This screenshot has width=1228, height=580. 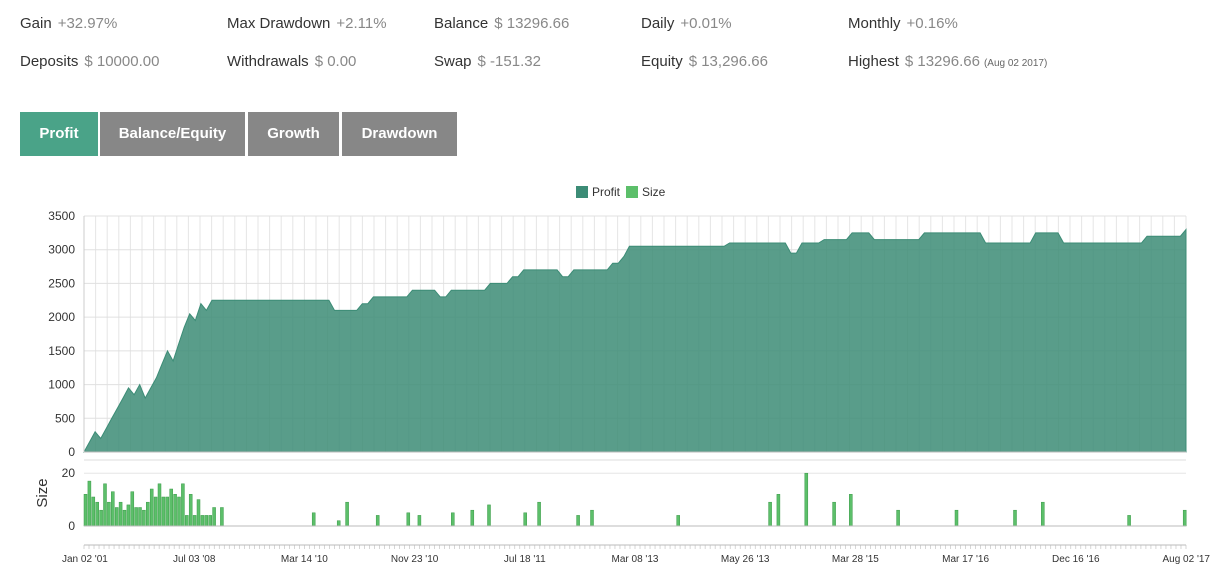 I want to click on legend-swatch-profit, so click(x=582, y=192).